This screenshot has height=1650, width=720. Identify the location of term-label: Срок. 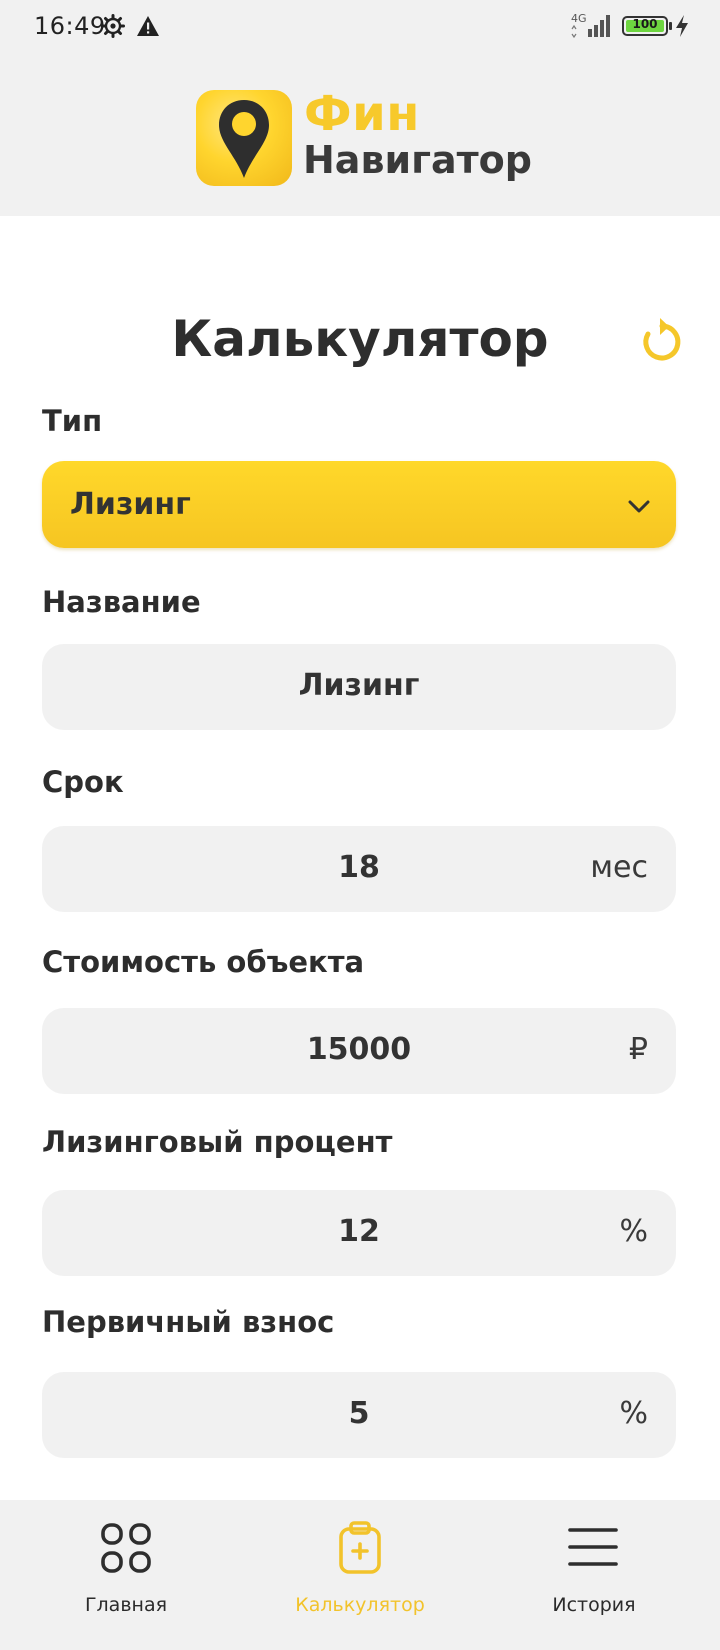
(83, 782).